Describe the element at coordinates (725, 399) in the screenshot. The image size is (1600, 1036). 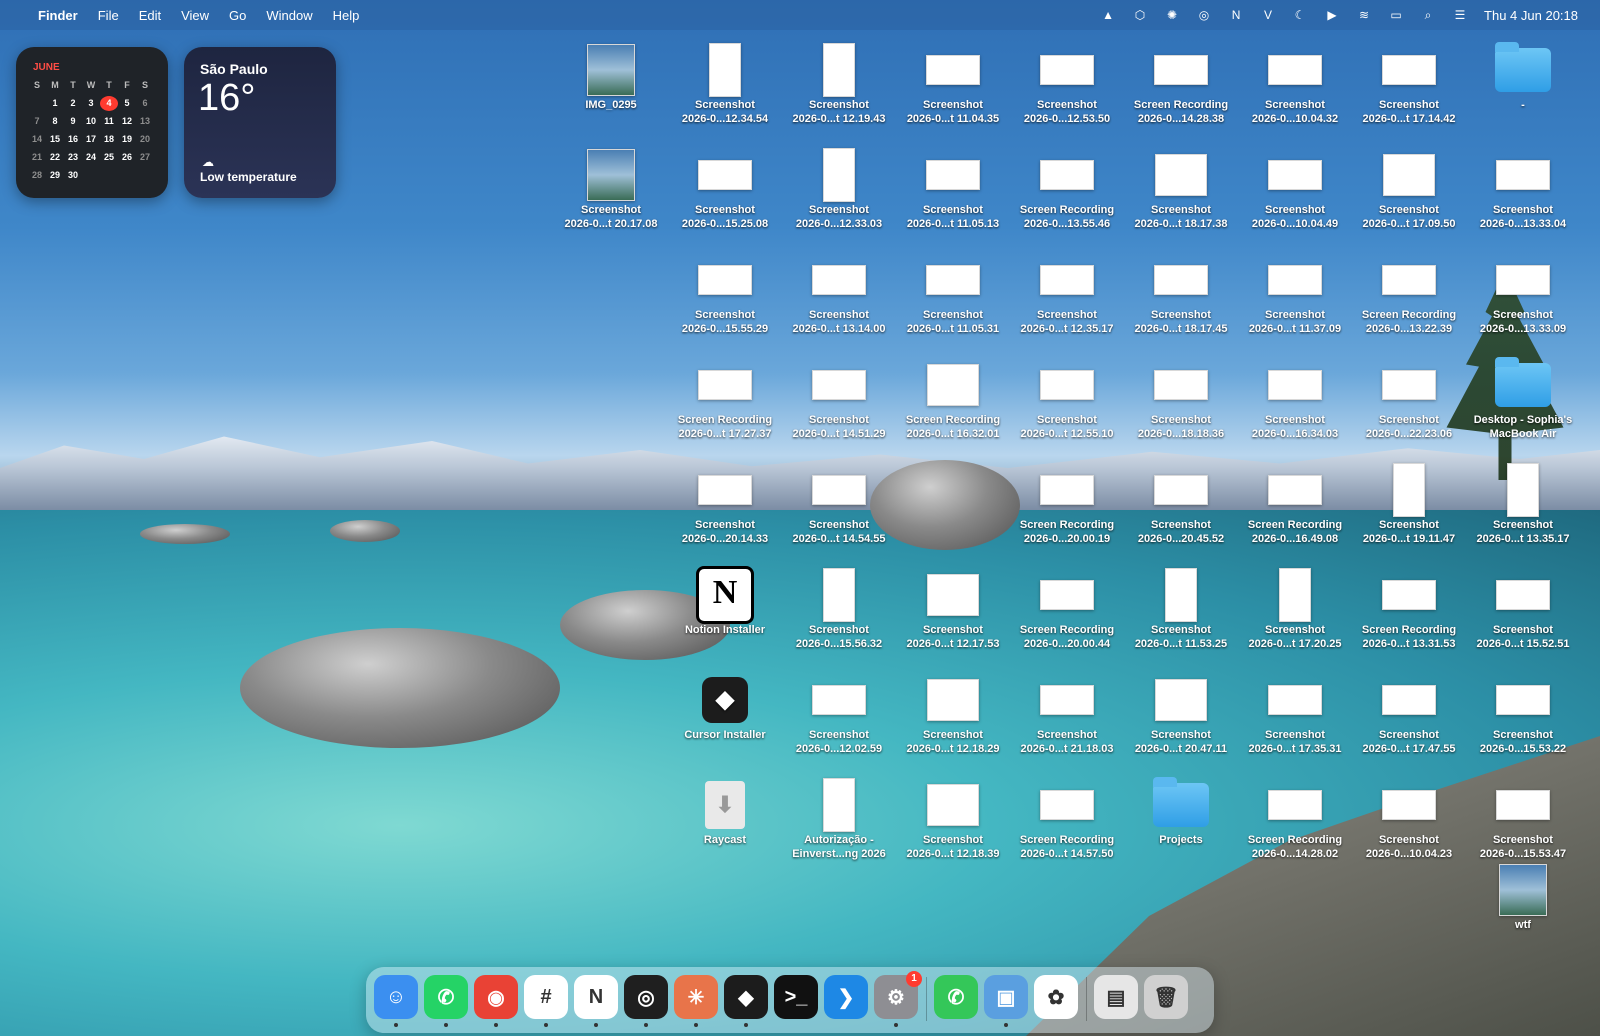
I see `desktop-file: Screen Recording 2026-0...t 17.27.37` at that location.